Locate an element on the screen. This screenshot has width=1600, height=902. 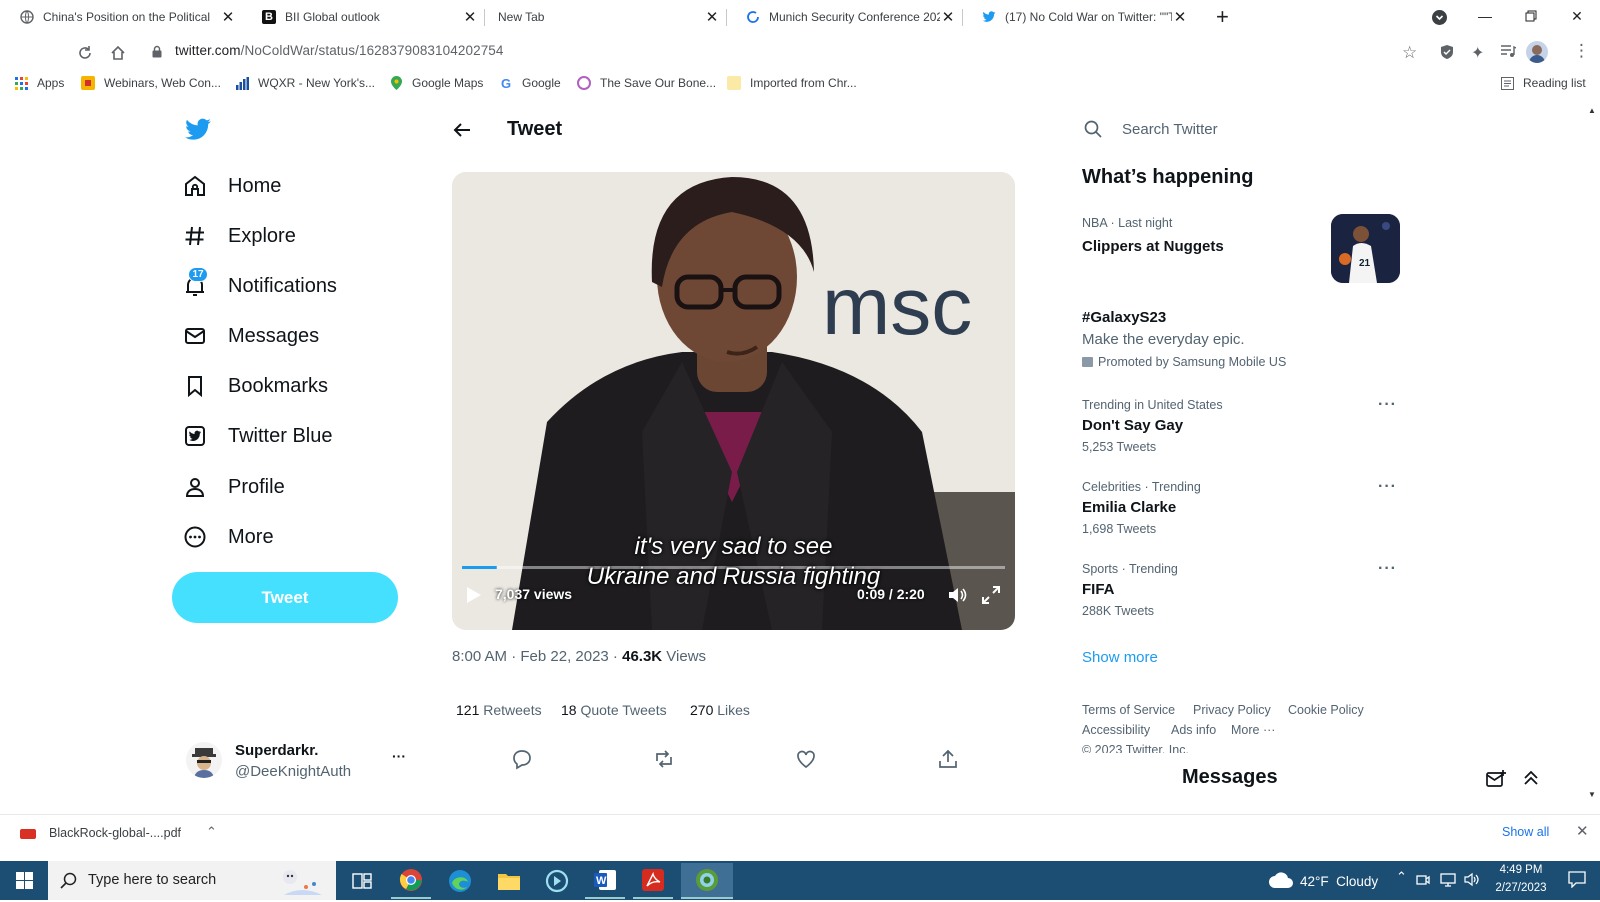
show-all-downloads: Show all is located at coordinates (1525, 832).